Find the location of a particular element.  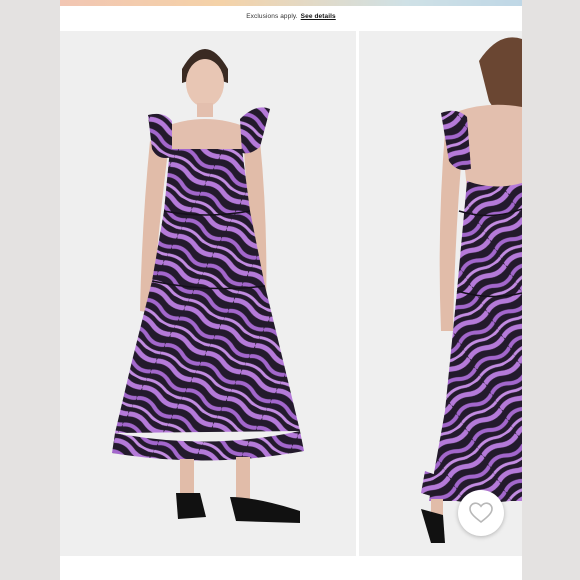

see-details-link: See details is located at coordinates (318, 16).